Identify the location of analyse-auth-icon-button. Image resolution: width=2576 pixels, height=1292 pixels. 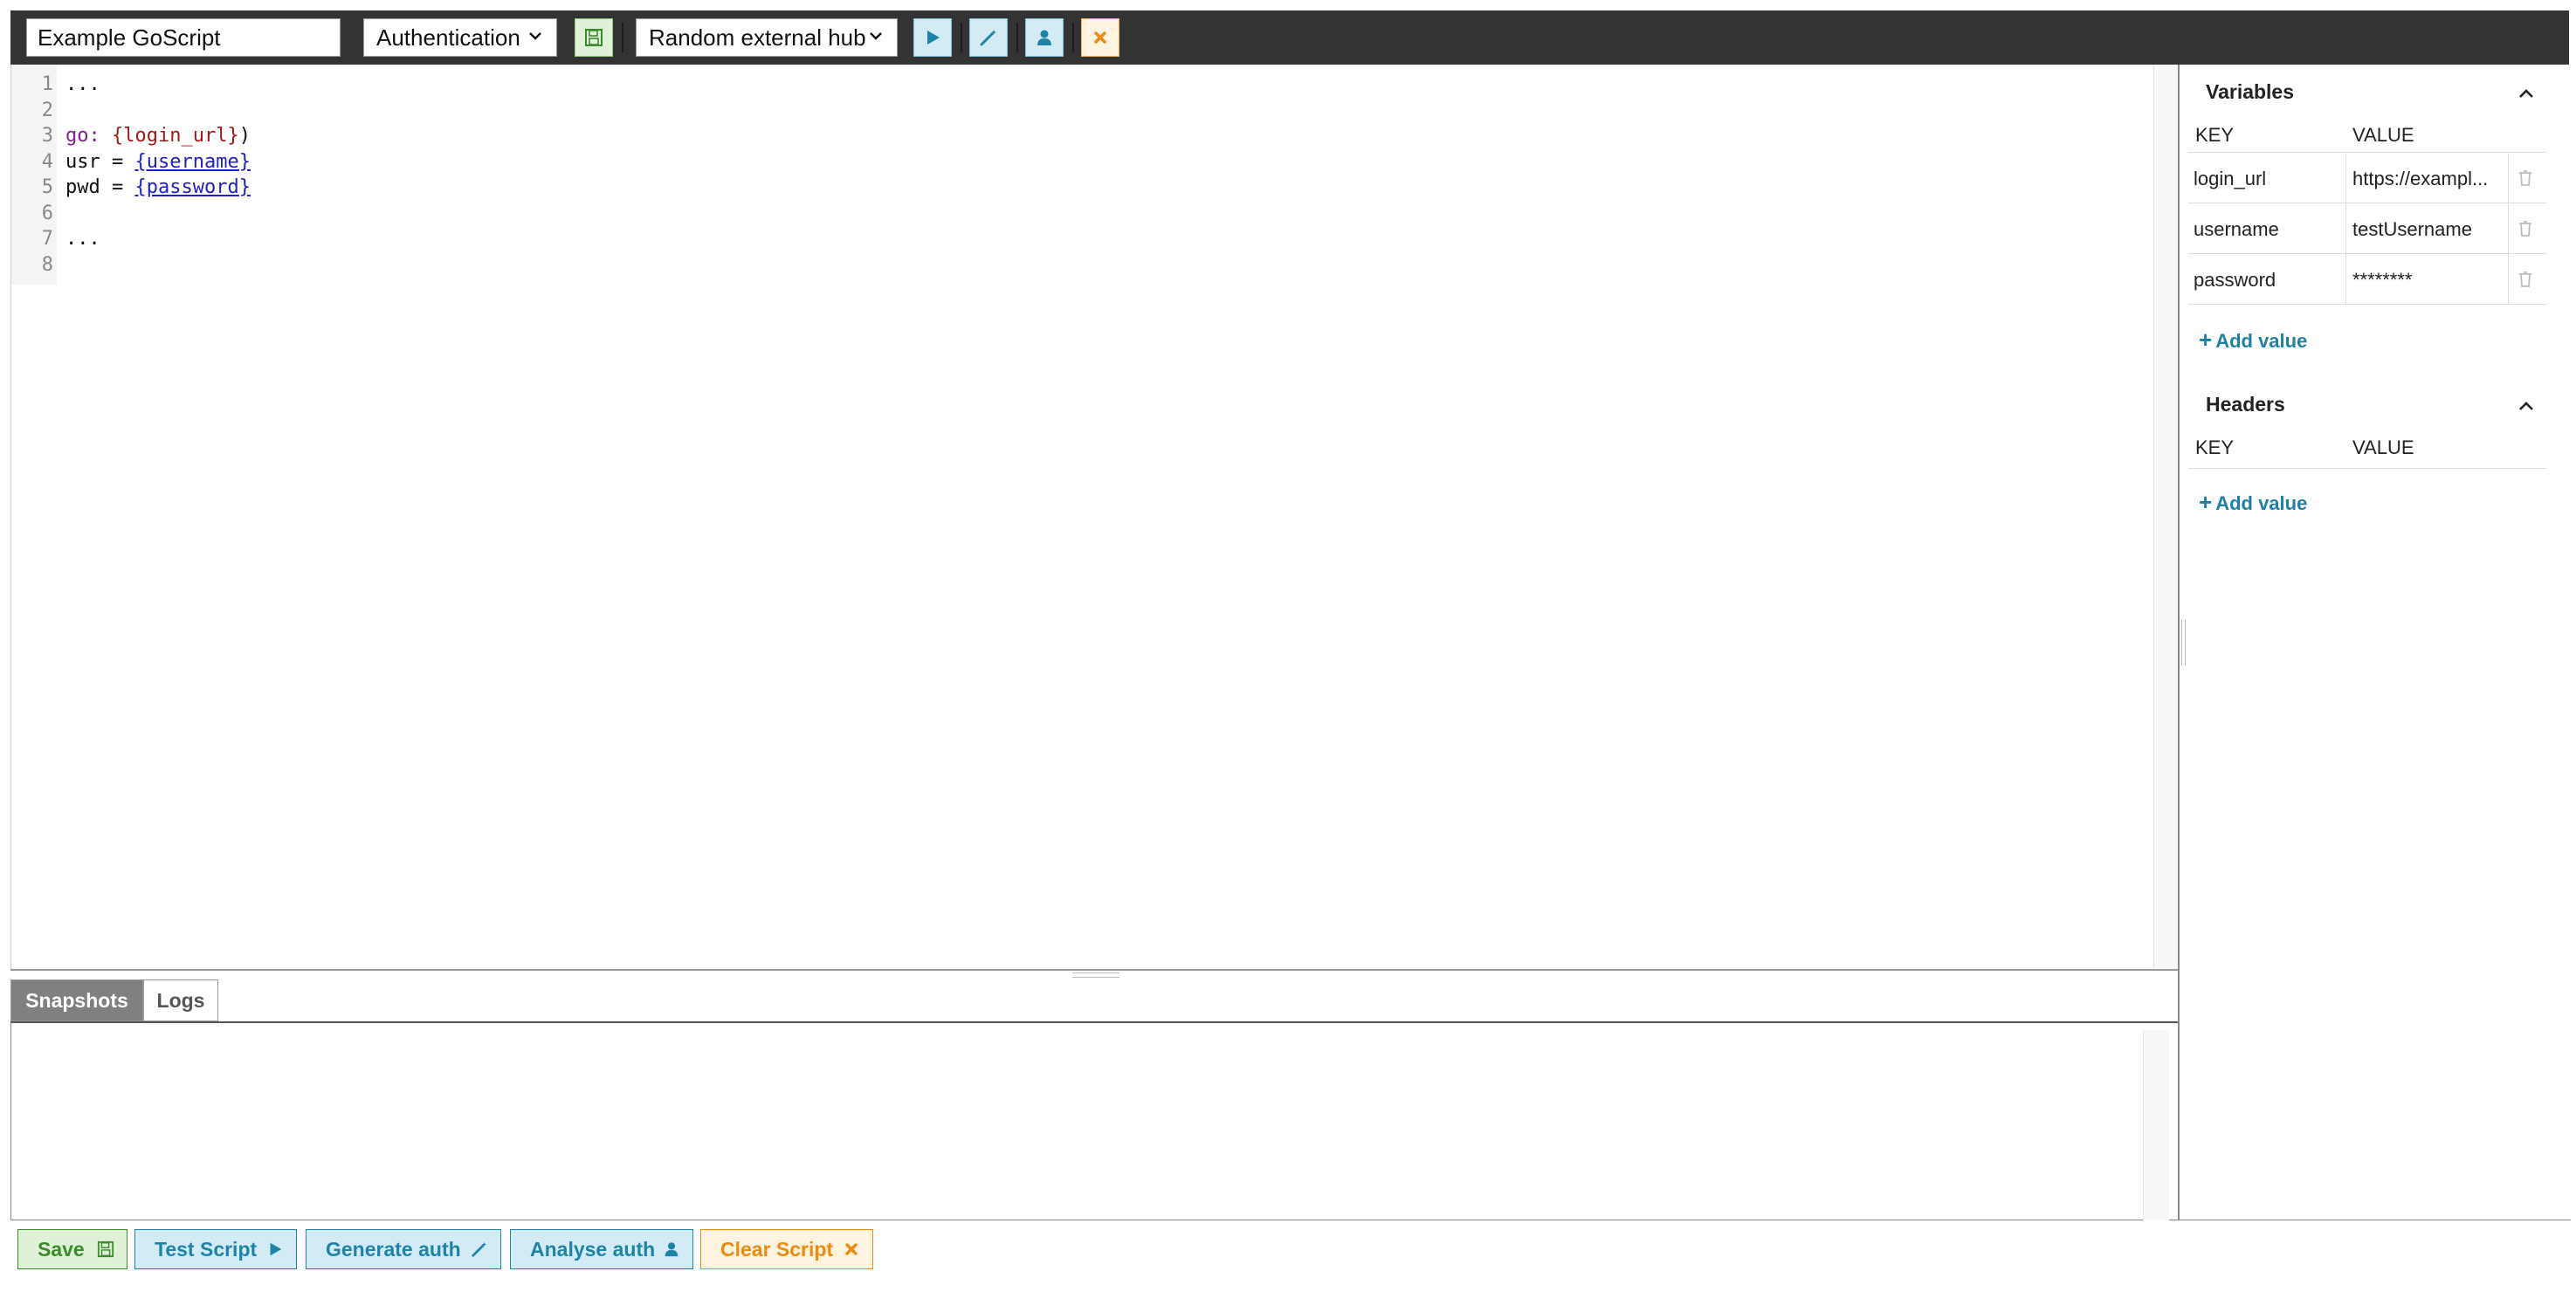
(1044, 37).